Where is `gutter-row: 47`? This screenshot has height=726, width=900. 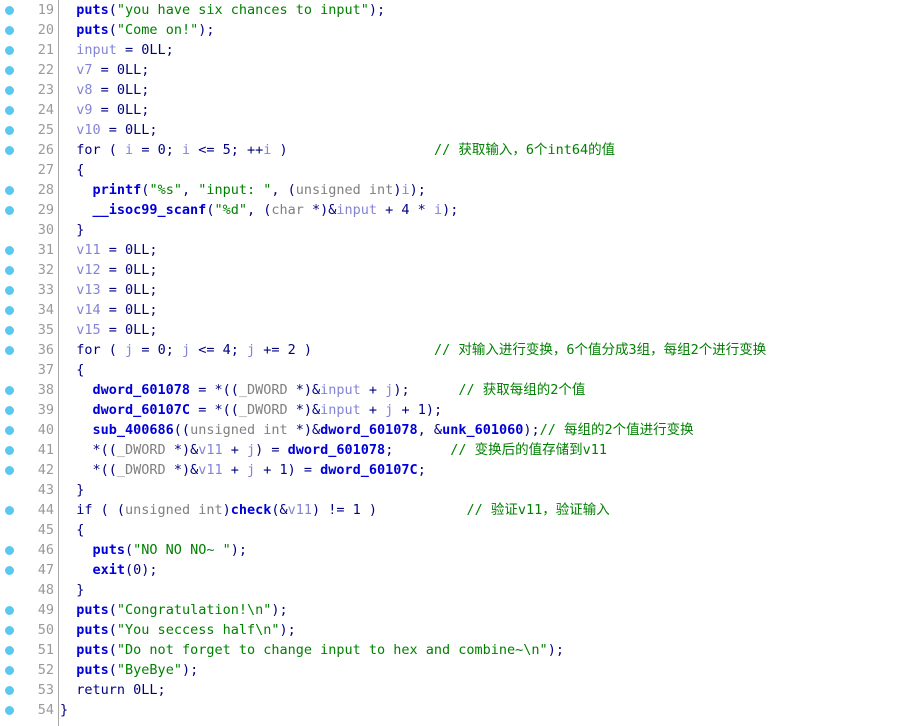 gutter-row: 47 is located at coordinates (29, 570).